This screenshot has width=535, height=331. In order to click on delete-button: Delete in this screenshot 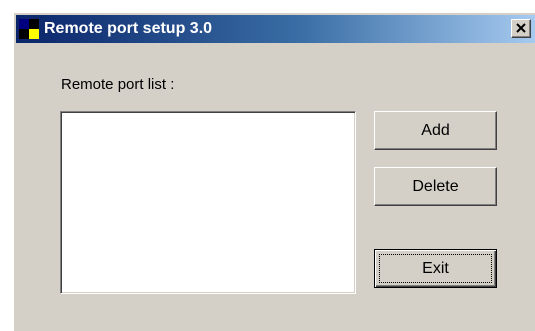, I will do `click(435, 186)`.